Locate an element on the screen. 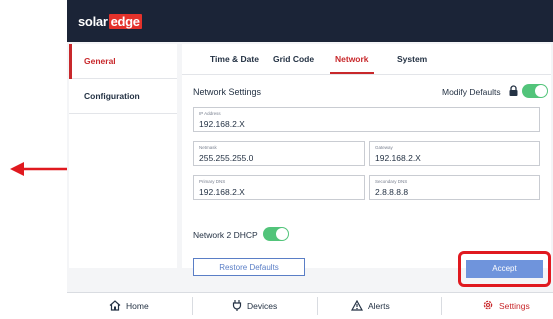  bottom-nav: Home Devices Alerts Settings is located at coordinates (310, 305).